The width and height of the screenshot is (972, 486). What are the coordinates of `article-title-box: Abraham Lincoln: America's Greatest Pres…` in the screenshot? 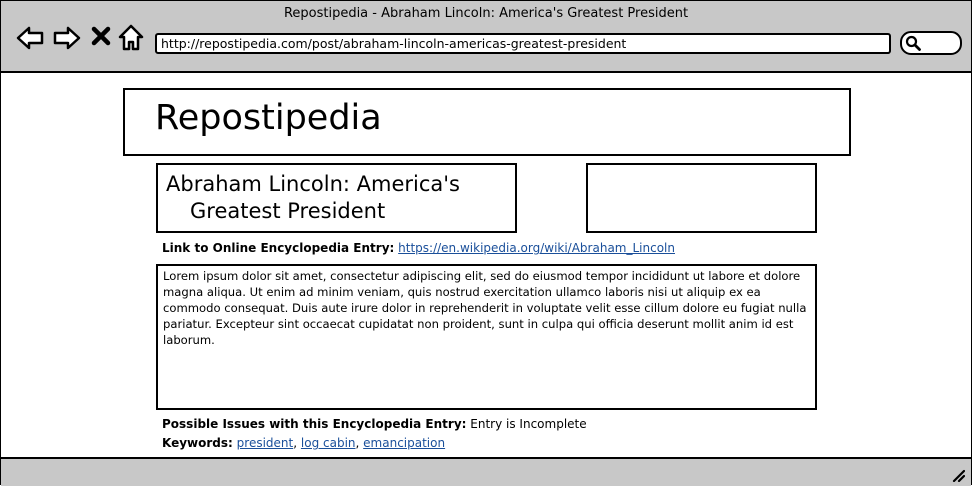 It's located at (336, 198).